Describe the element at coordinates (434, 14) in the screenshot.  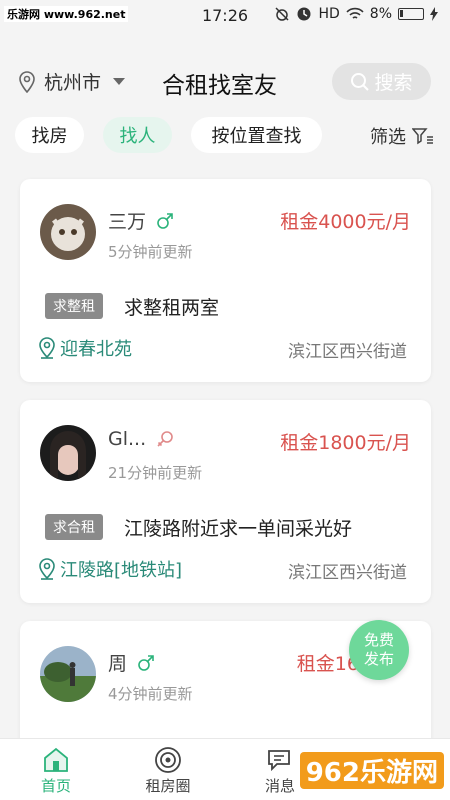
I see `charging-icon` at that location.